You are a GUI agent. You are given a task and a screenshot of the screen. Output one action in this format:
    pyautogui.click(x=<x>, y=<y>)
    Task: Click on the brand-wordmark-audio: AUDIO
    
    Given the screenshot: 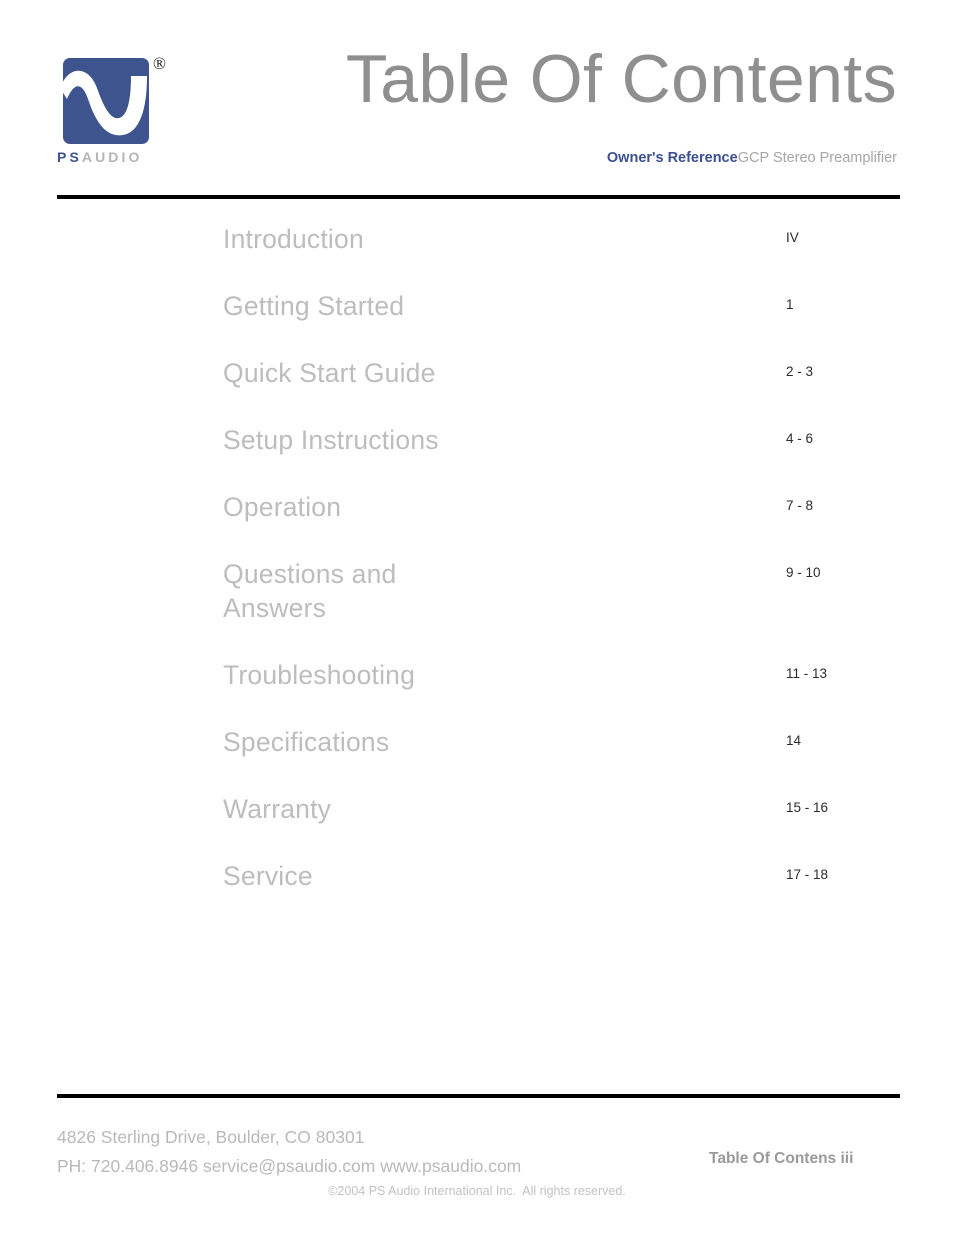 What is the action you would take?
    pyautogui.click(x=112, y=157)
    